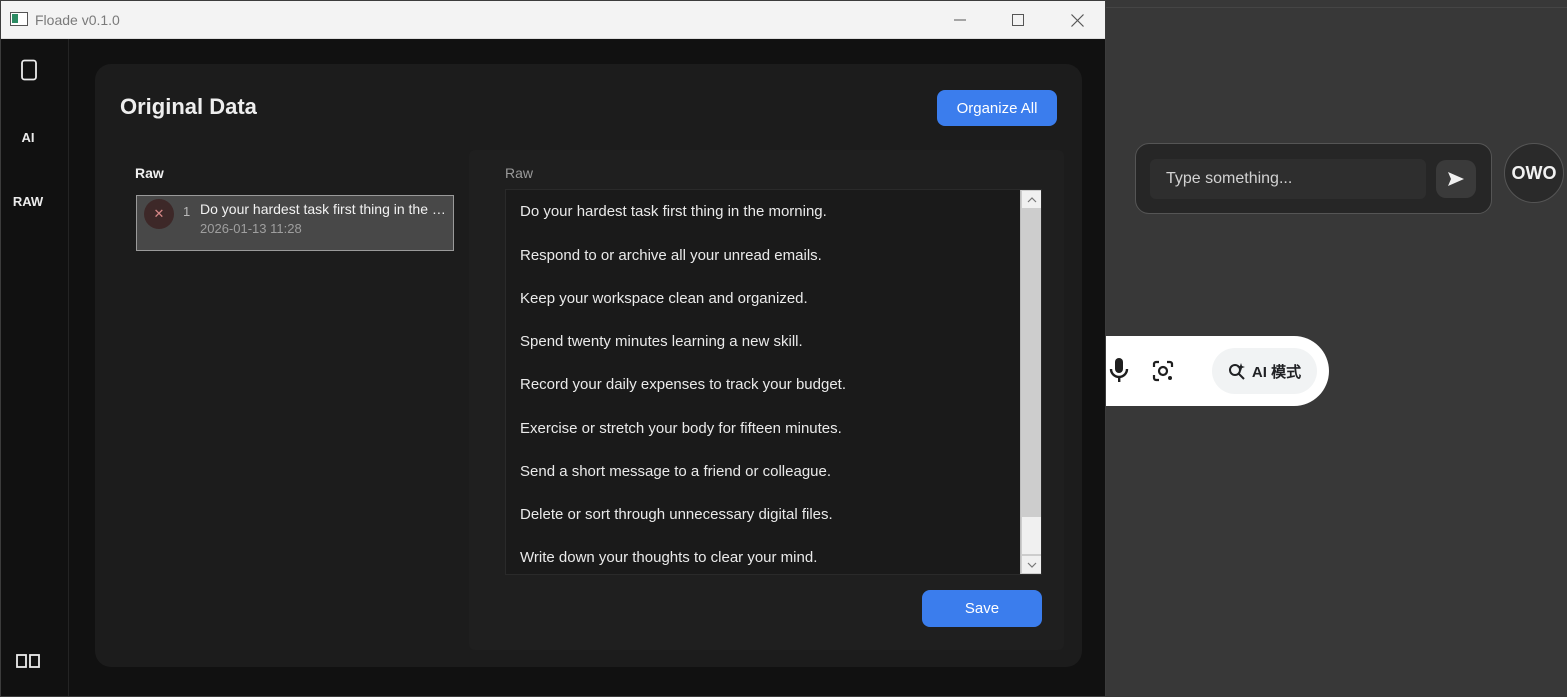 The height and width of the screenshot is (697, 1567). What do you see at coordinates (159, 214) in the screenshot?
I see `delete-button: ✕` at bounding box center [159, 214].